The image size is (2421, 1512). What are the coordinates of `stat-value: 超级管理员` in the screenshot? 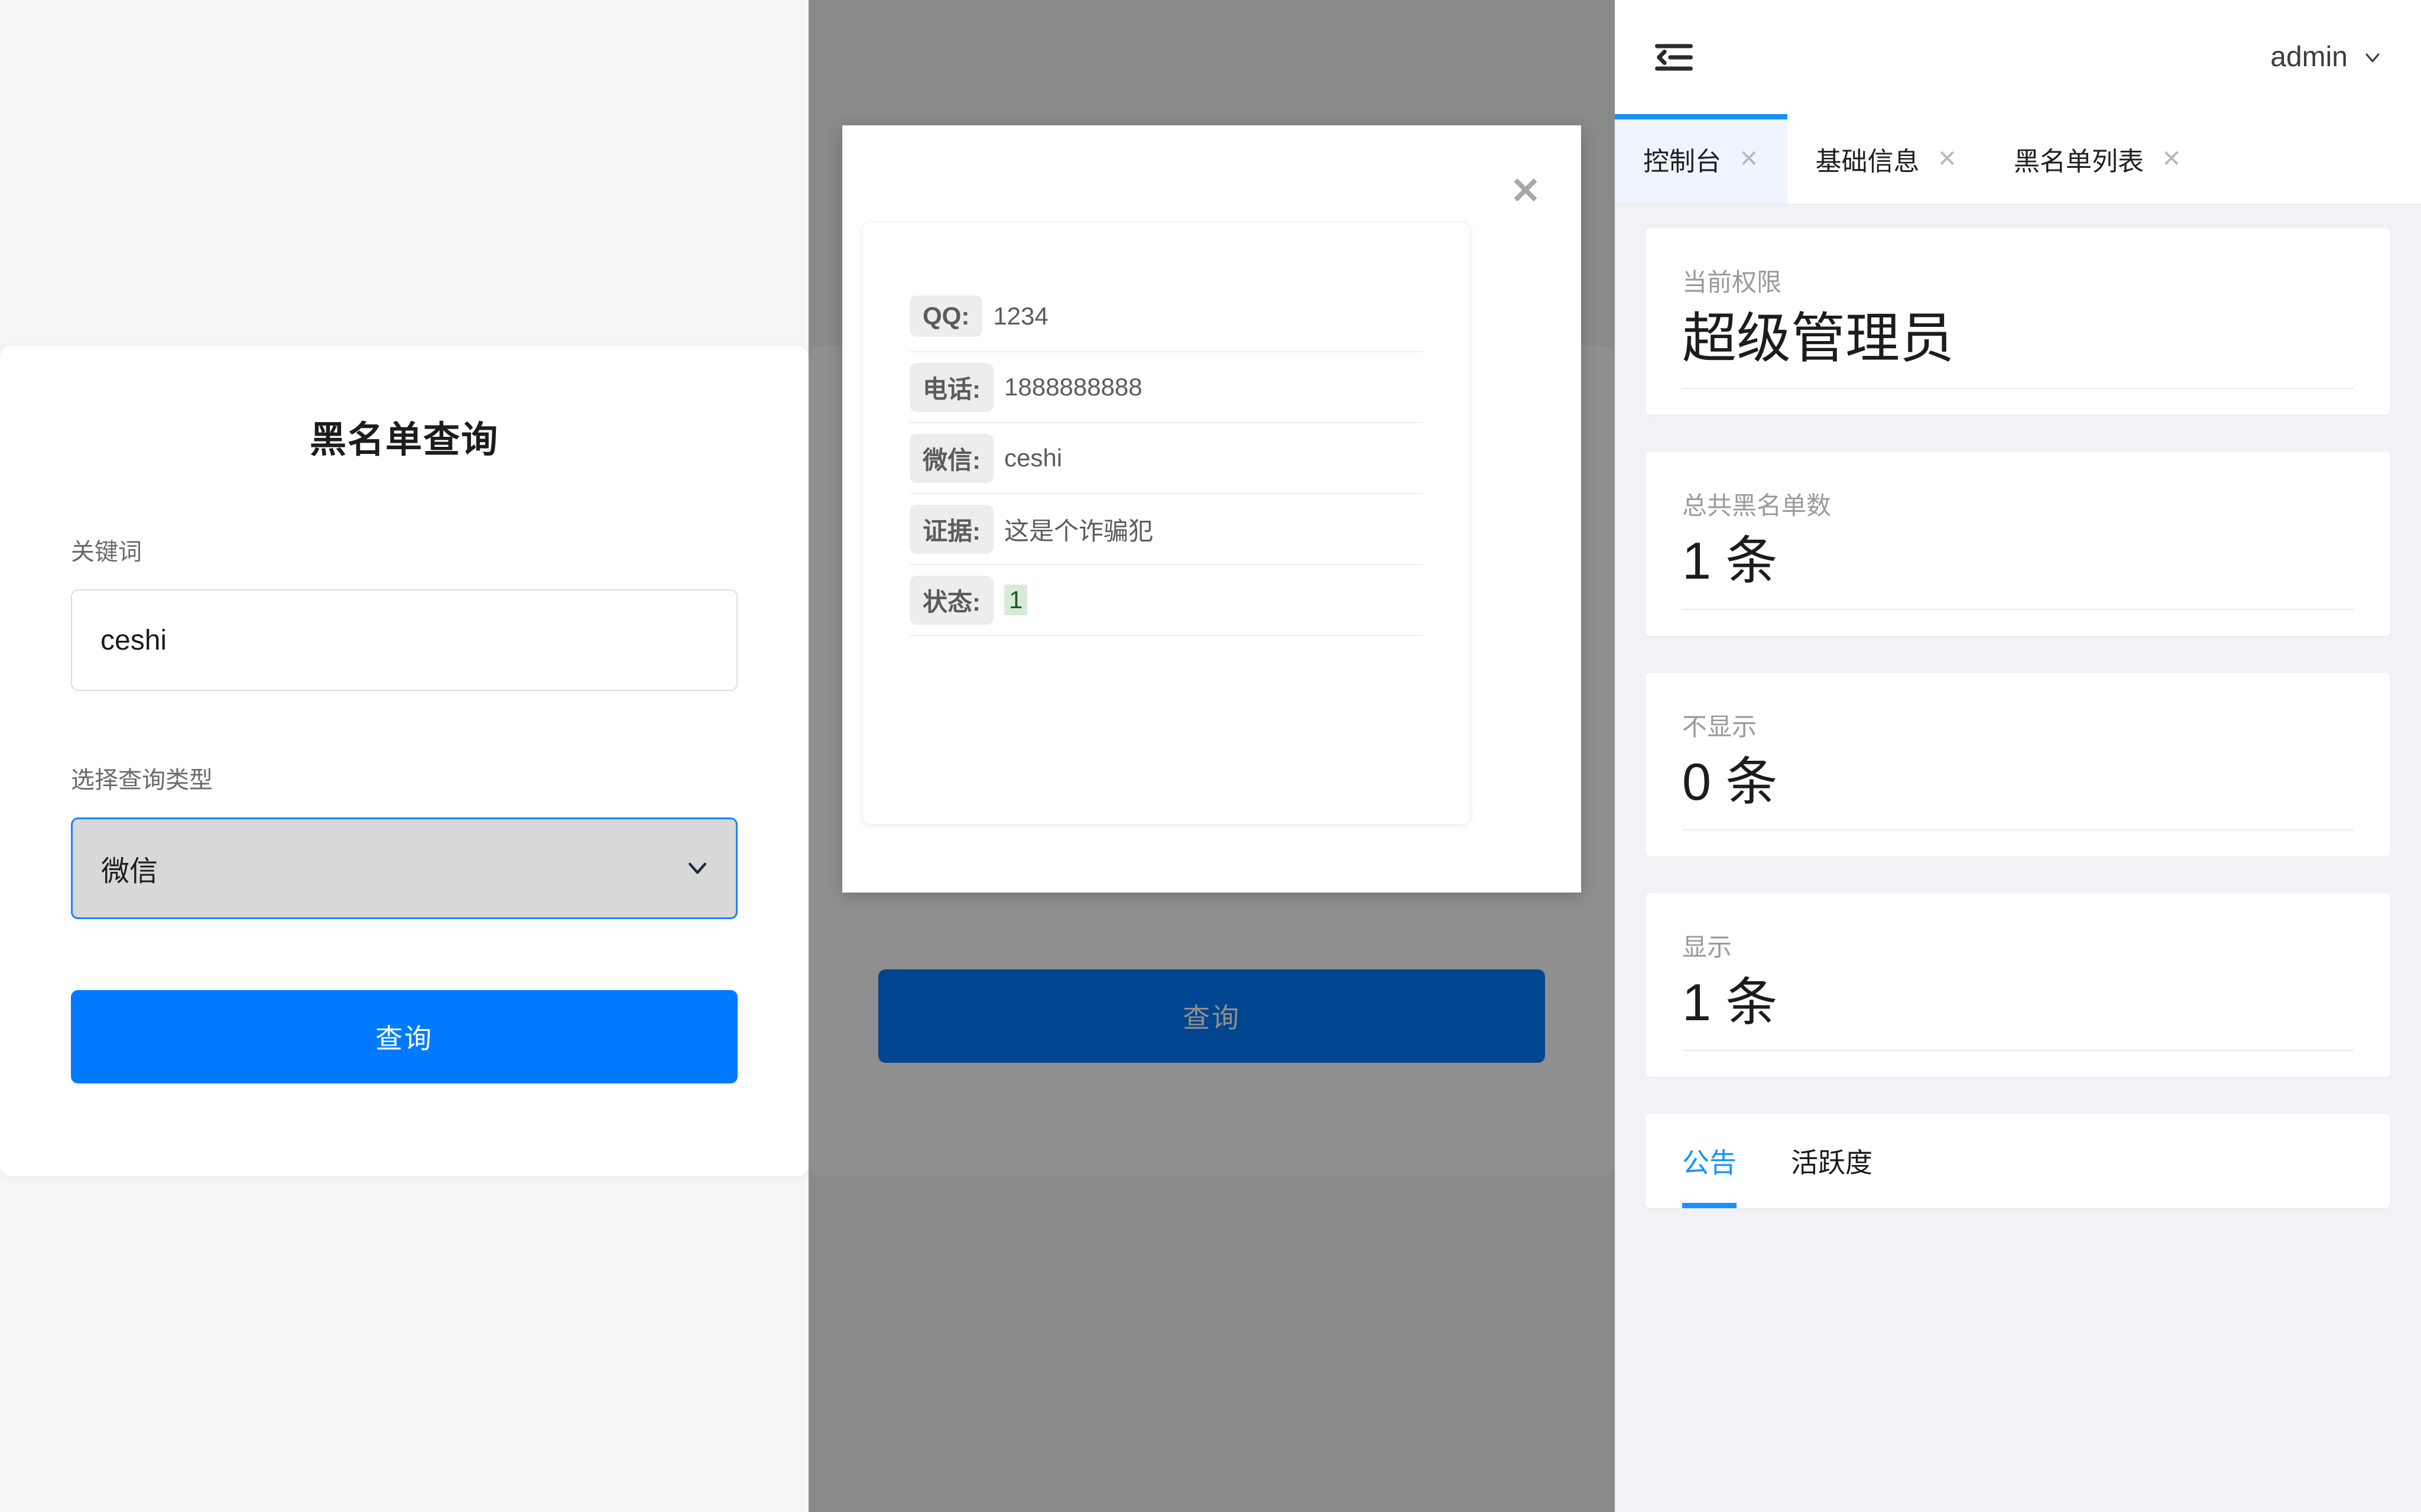 It's located at (2018, 347).